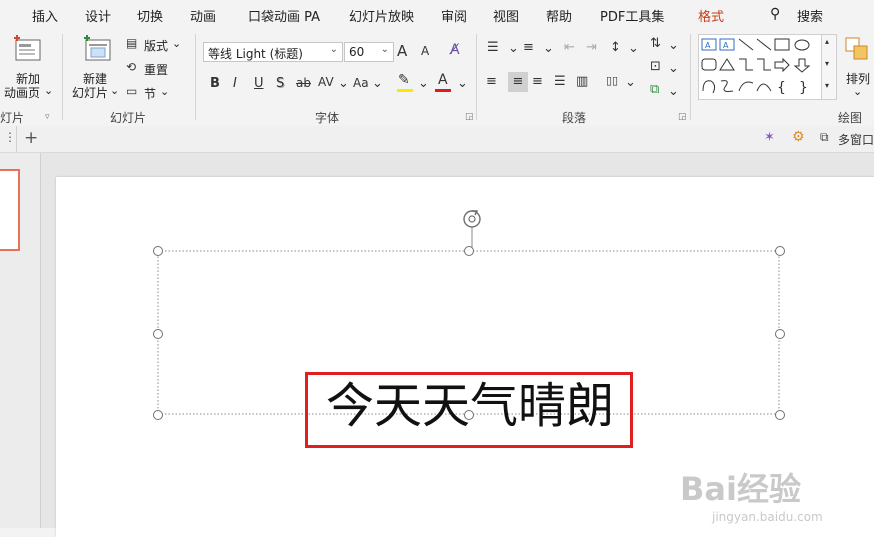 The width and height of the screenshot is (874, 537). Describe the element at coordinates (824, 137) in the screenshot. I see `multi-window-icon: ⧉` at that location.